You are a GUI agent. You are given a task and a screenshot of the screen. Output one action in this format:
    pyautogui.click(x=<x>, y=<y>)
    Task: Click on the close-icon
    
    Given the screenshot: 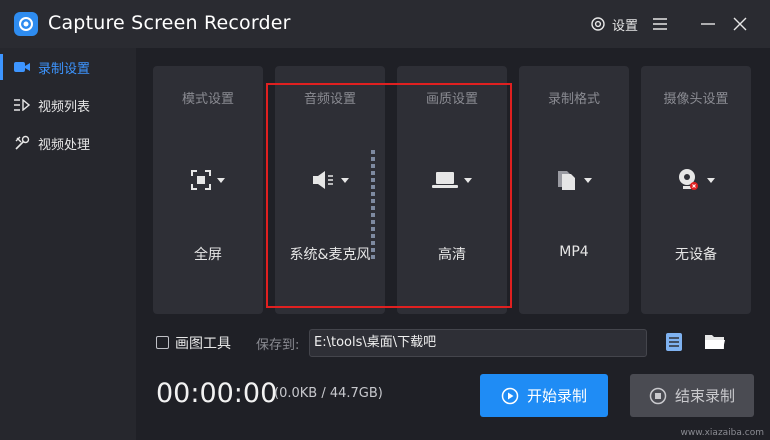 What is the action you would take?
    pyautogui.click(x=740, y=24)
    